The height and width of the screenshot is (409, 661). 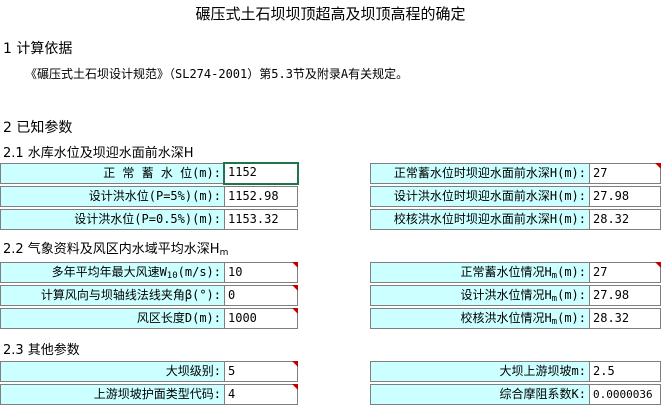 I want to click on section-2-3-heading: 2.3 其他参数, so click(x=41, y=350).